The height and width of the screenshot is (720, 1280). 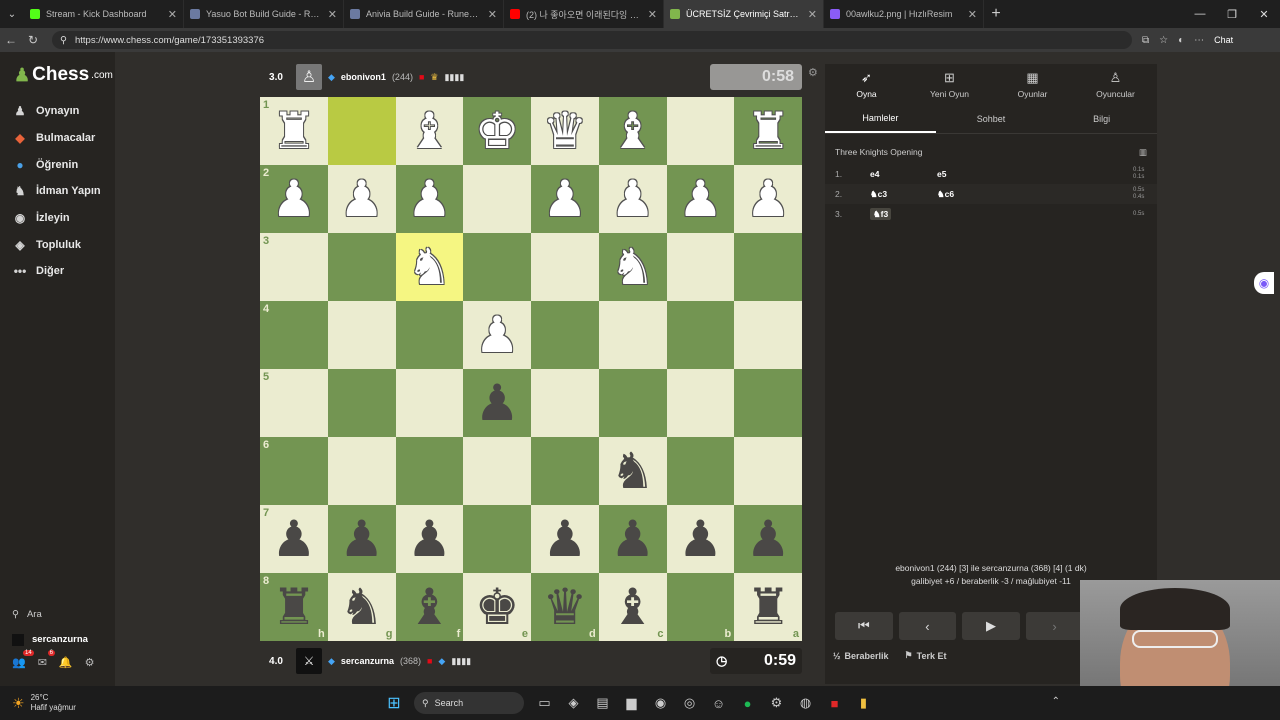 I want to click on black-move: e5, so click(x=1035, y=174).